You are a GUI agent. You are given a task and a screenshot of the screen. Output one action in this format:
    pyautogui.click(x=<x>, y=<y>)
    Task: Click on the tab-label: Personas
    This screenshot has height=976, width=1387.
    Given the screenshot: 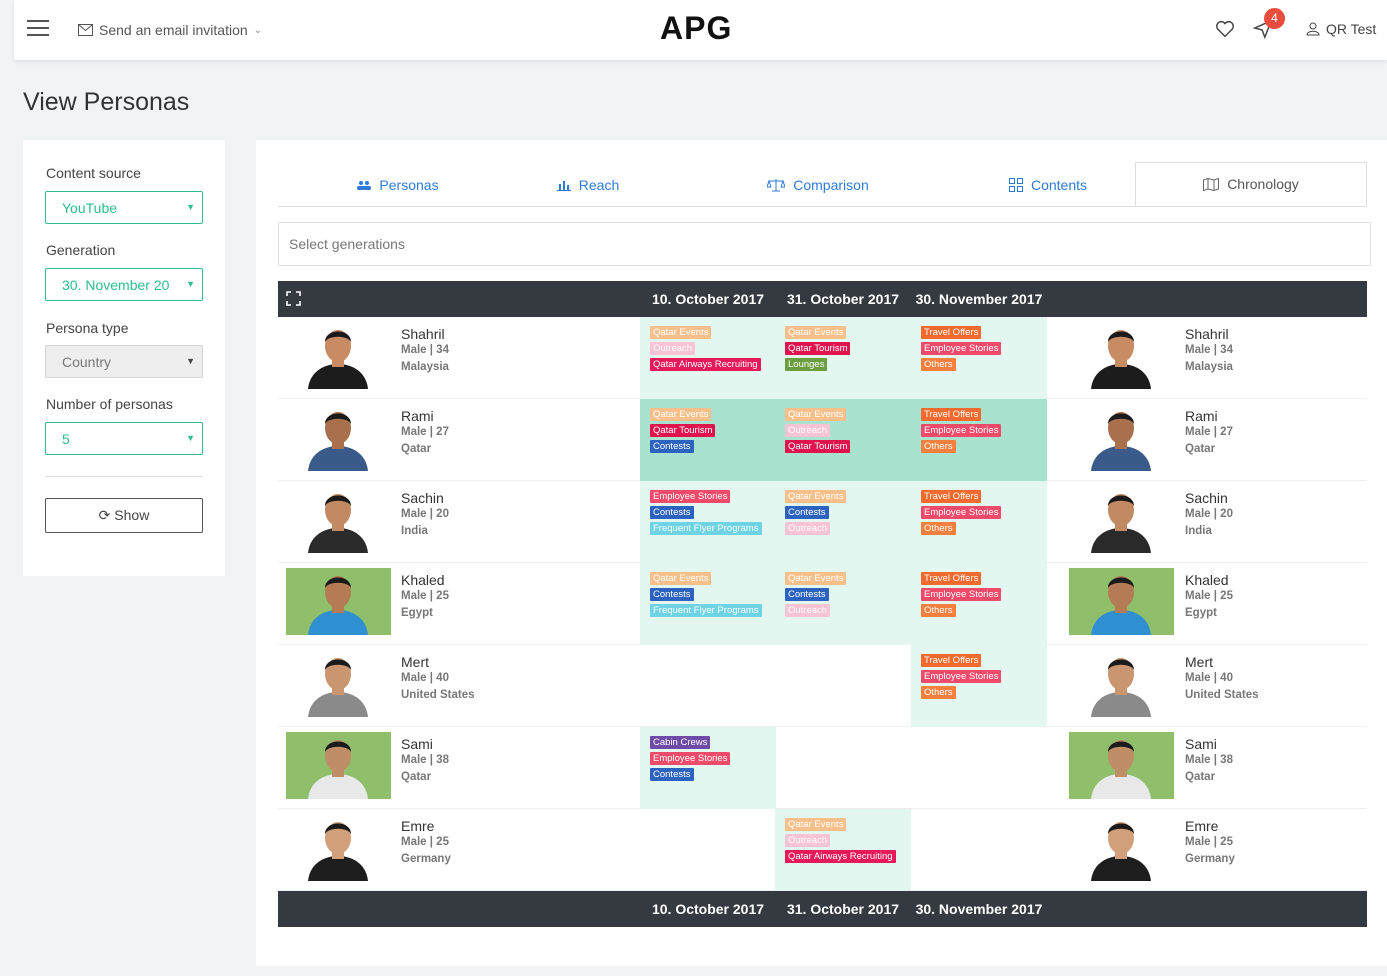 What is the action you would take?
    pyautogui.click(x=409, y=184)
    